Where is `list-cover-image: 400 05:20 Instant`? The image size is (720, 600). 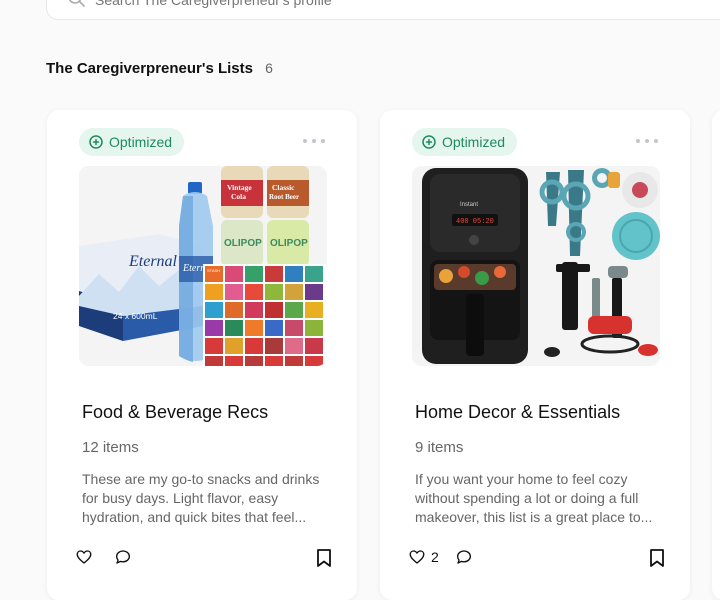 list-cover-image: 400 05:20 Instant is located at coordinates (536, 266).